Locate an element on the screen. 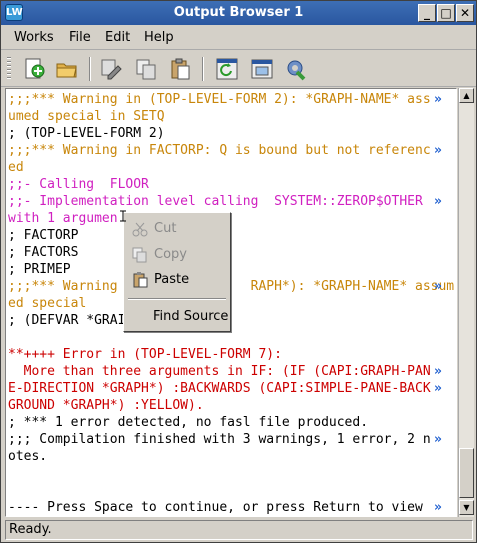 The width and height of the screenshot is (477, 543). status-bar: Ready. is located at coordinates (239, 530).